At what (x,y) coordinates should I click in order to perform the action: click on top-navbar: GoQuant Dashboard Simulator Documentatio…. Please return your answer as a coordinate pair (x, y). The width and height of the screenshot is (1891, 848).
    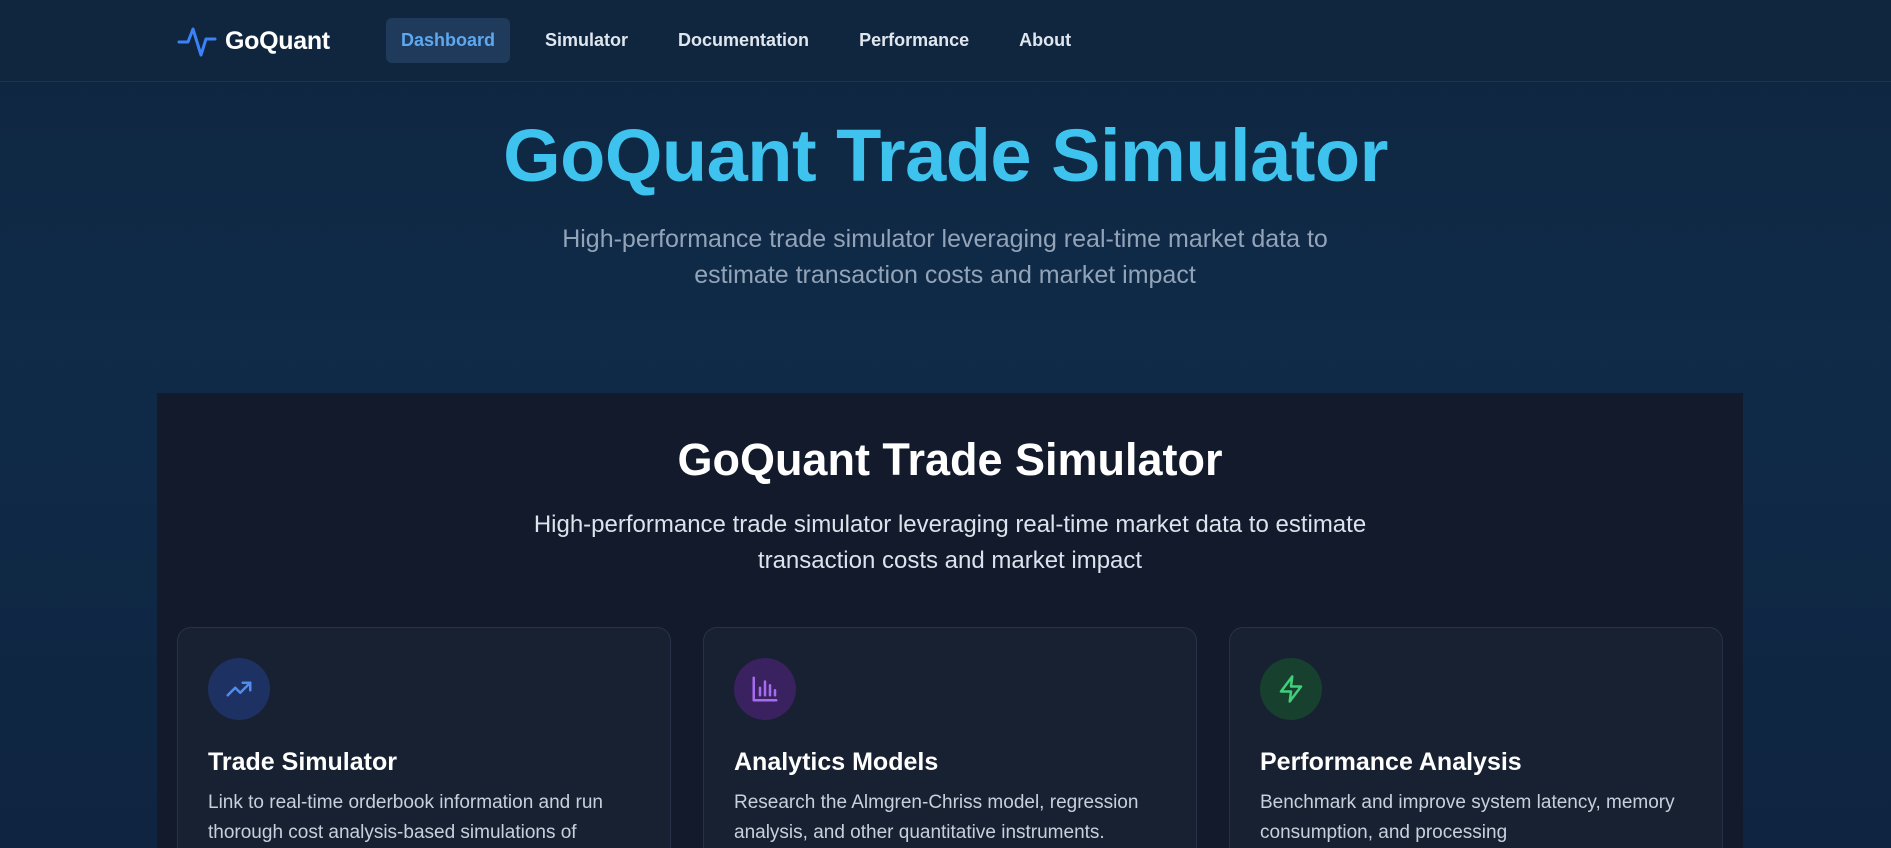
    Looking at the image, I should click on (945, 41).